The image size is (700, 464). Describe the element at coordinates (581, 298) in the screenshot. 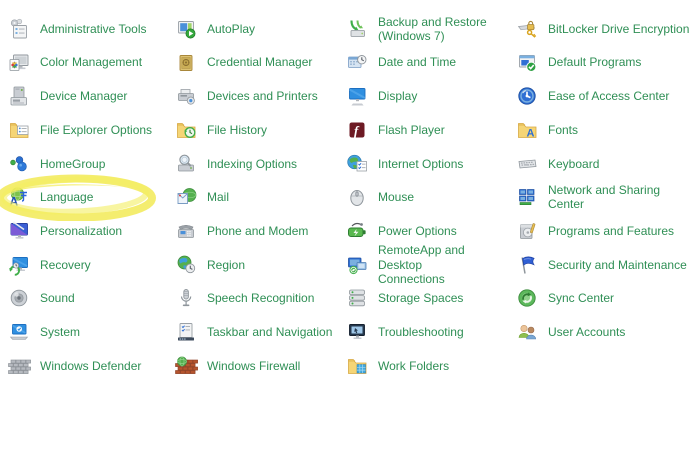

I see `item-label: Sync Center` at that location.